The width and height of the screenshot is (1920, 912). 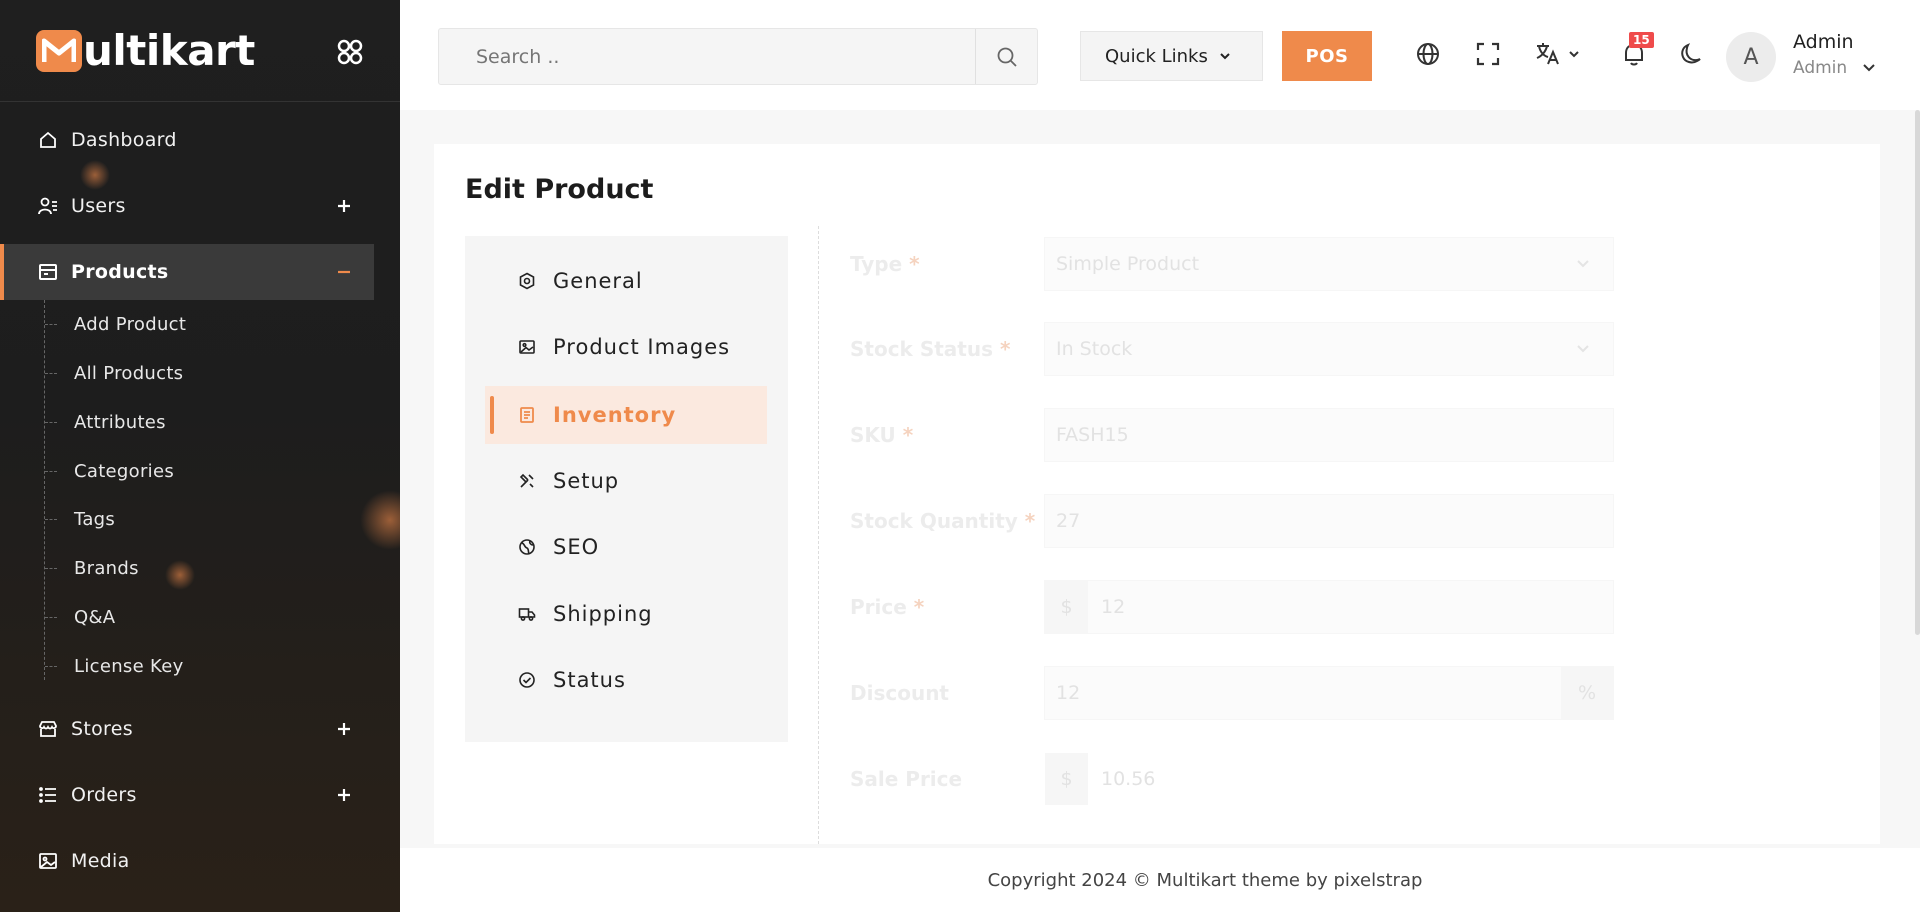 I want to click on list-icon, so click(x=47, y=795).